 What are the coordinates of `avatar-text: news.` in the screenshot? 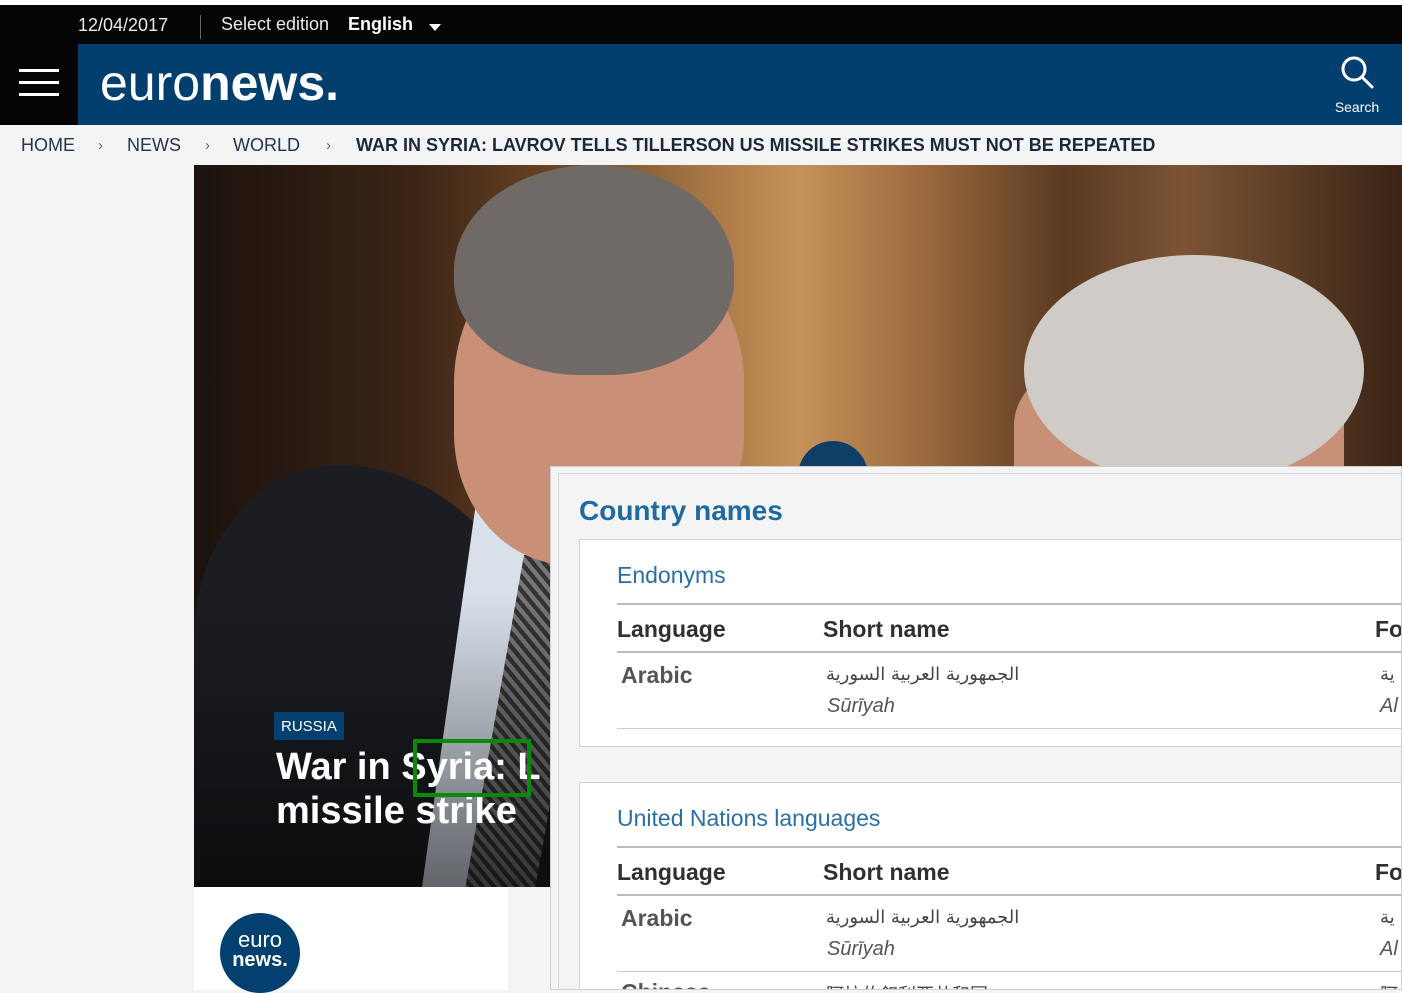 It's located at (260, 960).